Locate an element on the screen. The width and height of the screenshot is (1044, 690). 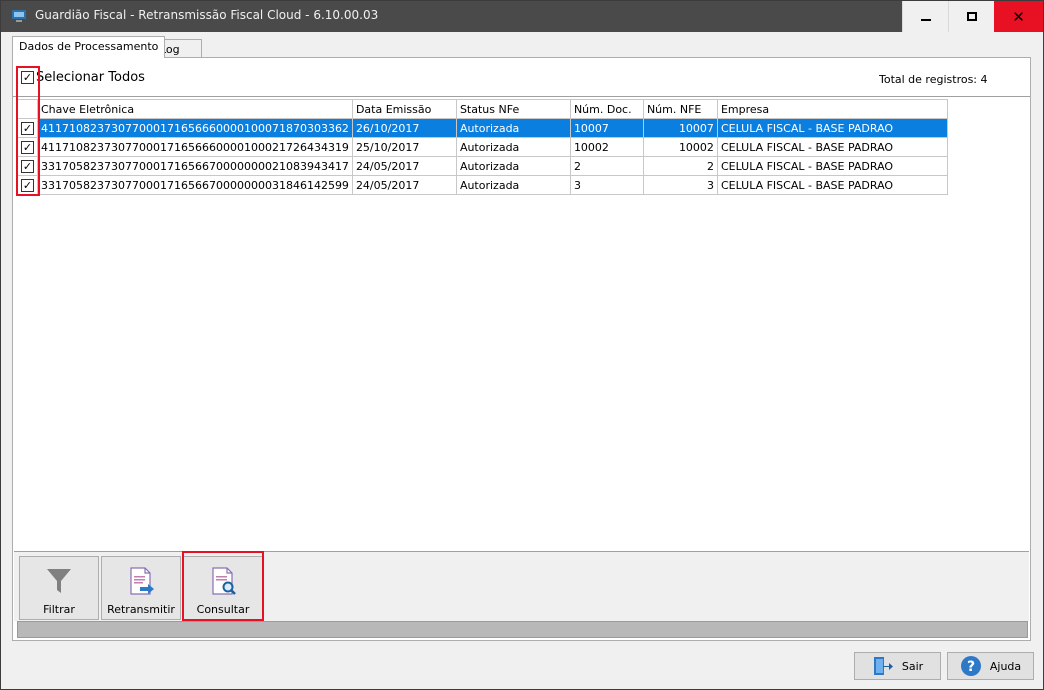
ajuda-button: ? Ajuda is located at coordinates (990, 666).